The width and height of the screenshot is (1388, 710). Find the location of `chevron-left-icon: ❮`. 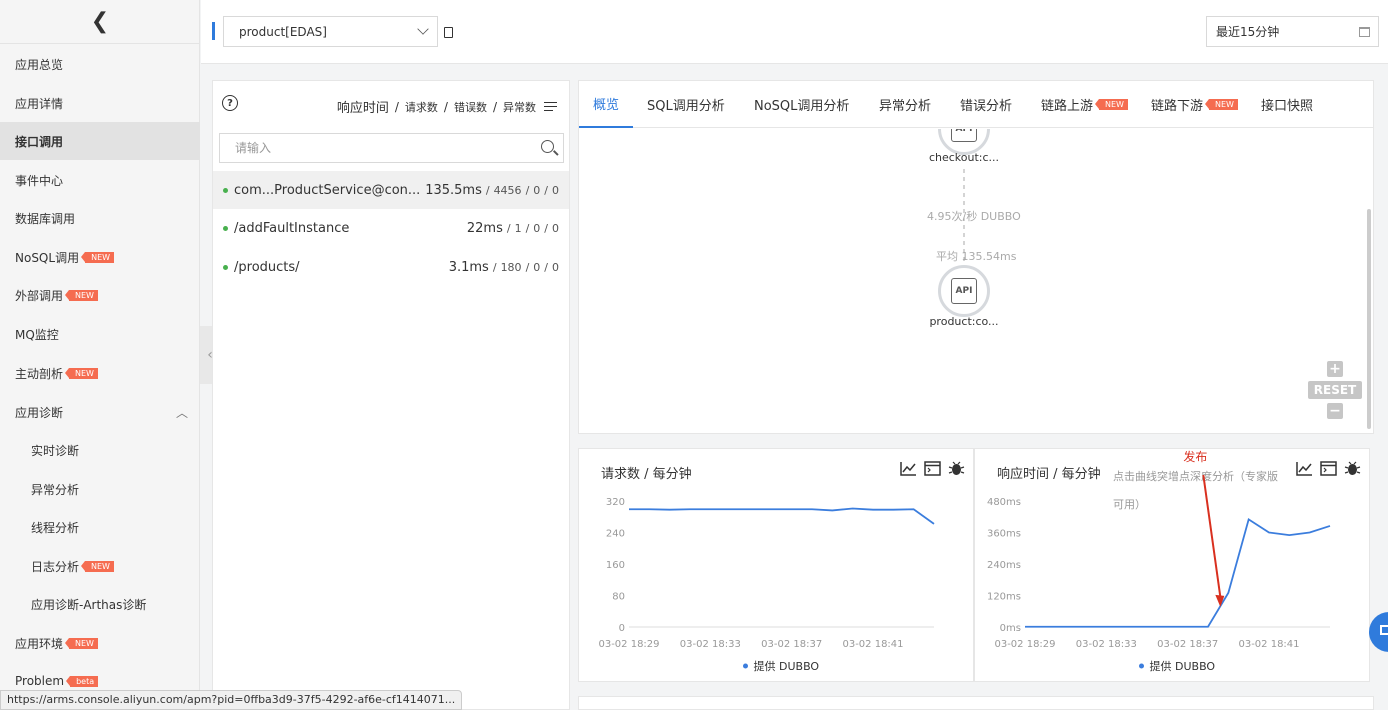

chevron-left-icon: ❮ is located at coordinates (100, 21).